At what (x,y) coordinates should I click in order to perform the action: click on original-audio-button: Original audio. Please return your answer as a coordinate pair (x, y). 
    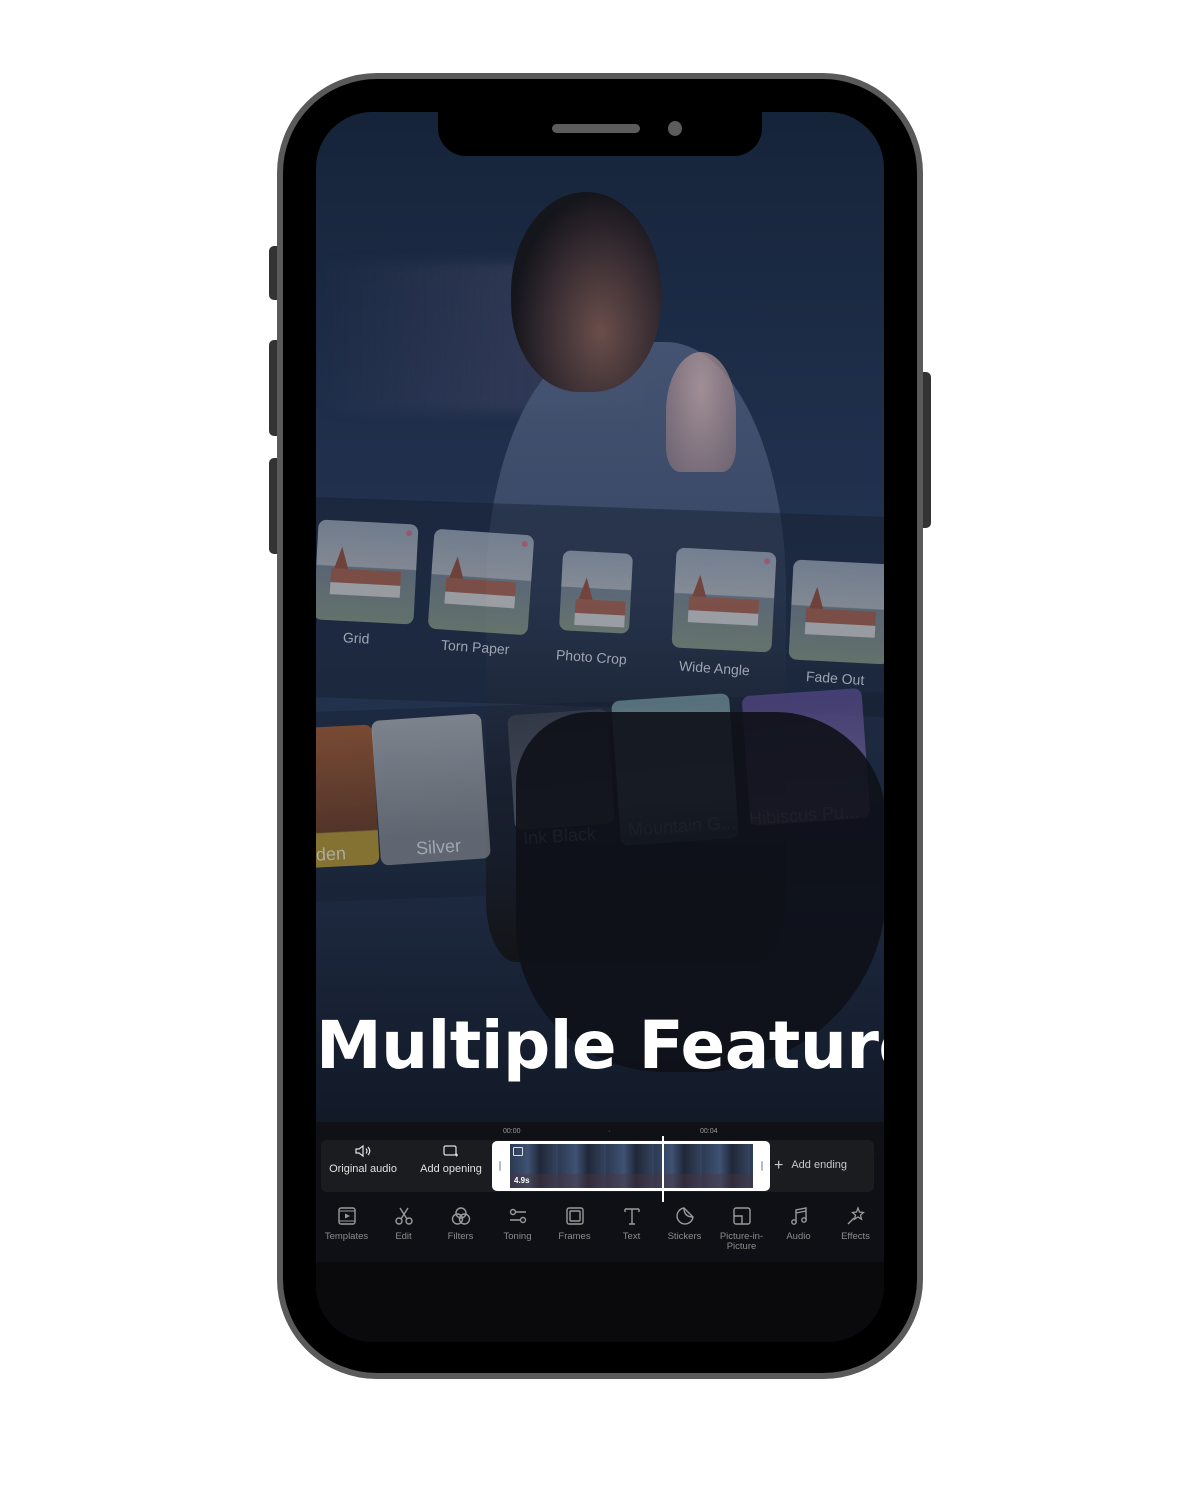
    Looking at the image, I should click on (363, 1159).